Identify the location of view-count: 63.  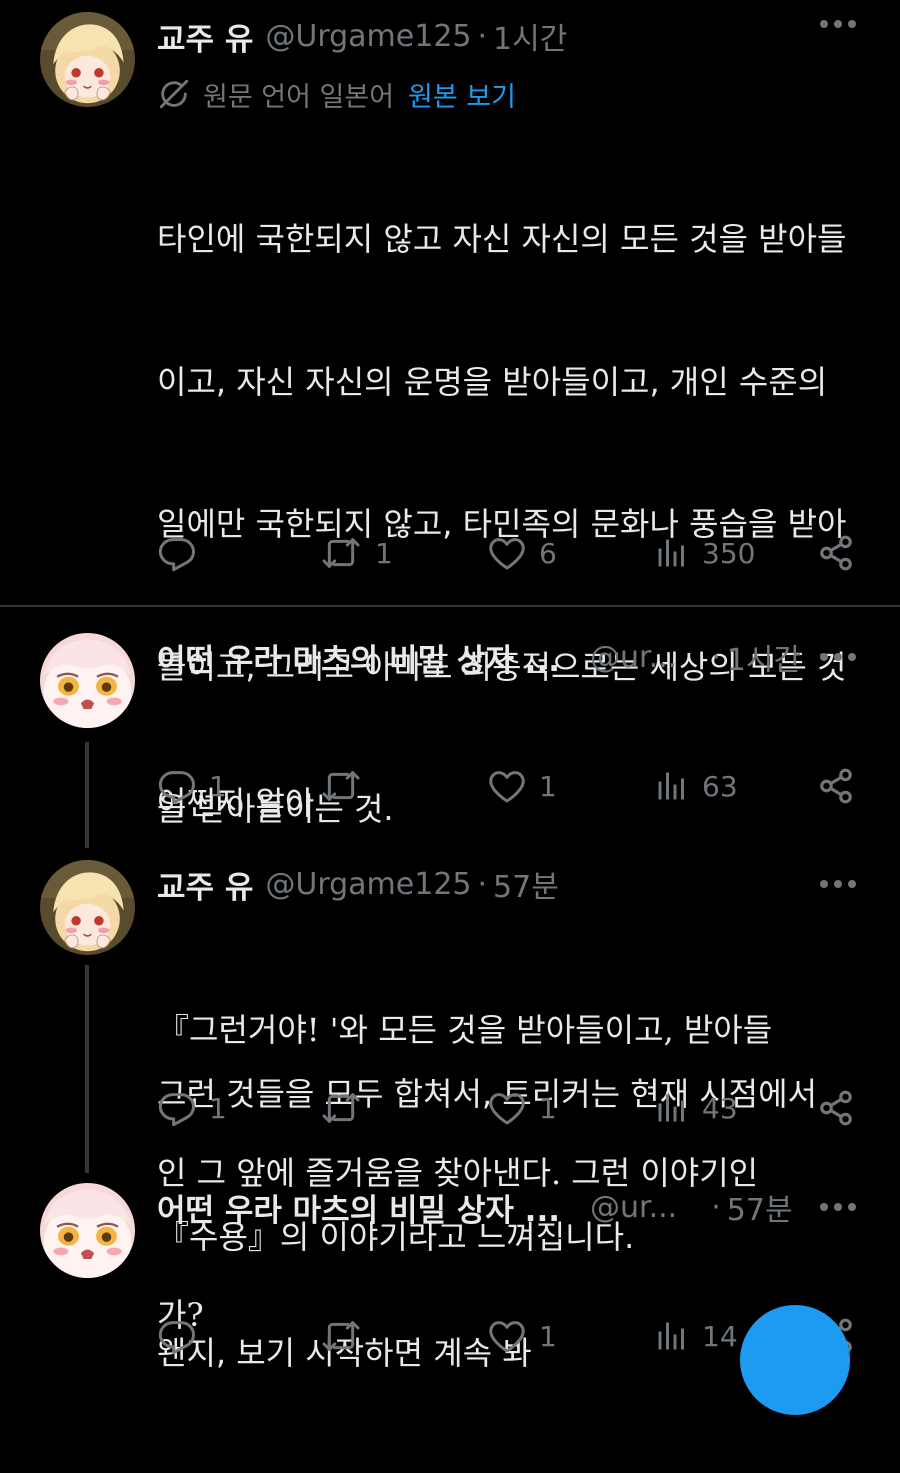
(720, 786).